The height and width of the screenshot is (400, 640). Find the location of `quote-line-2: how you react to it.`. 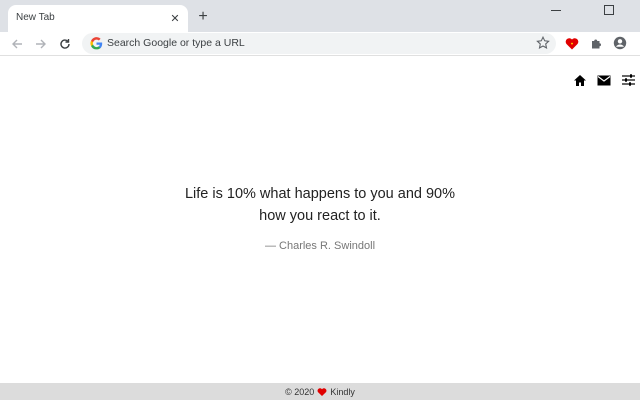

quote-line-2: how you react to it. is located at coordinates (320, 216).